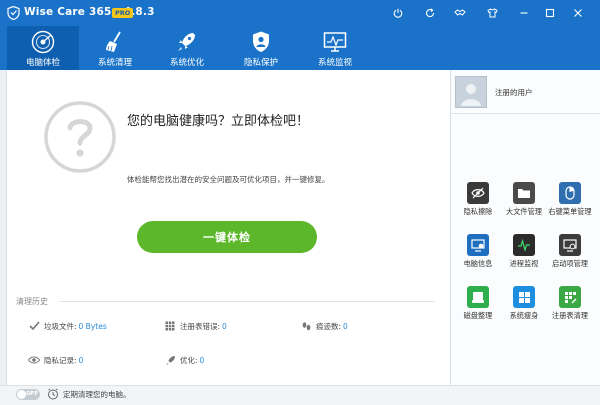 The width and height of the screenshot is (600, 405). I want to click on stat-label: 垃圾文件:, so click(60, 326).